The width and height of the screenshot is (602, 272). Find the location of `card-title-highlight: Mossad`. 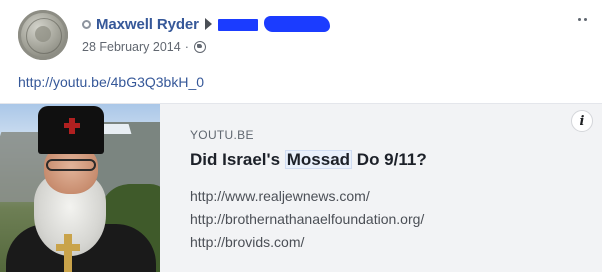

card-title-highlight: Mossad is located at coordinates (318, 159).